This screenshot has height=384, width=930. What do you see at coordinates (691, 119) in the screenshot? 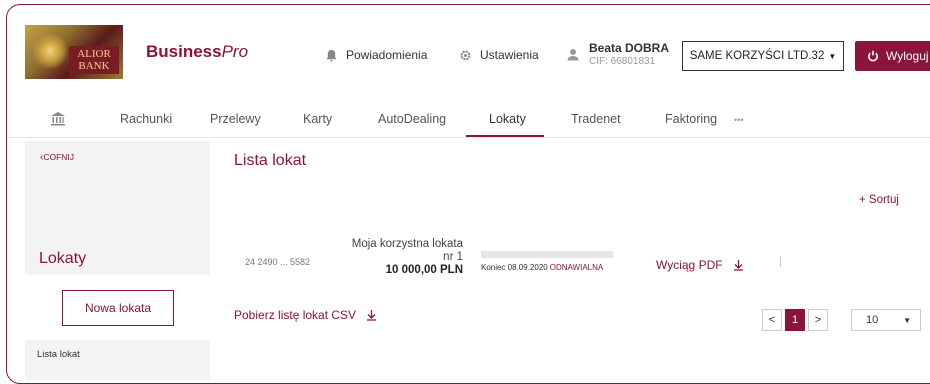
I see `tab-faktoring: Faktoring` at bounding box center [691, 119].